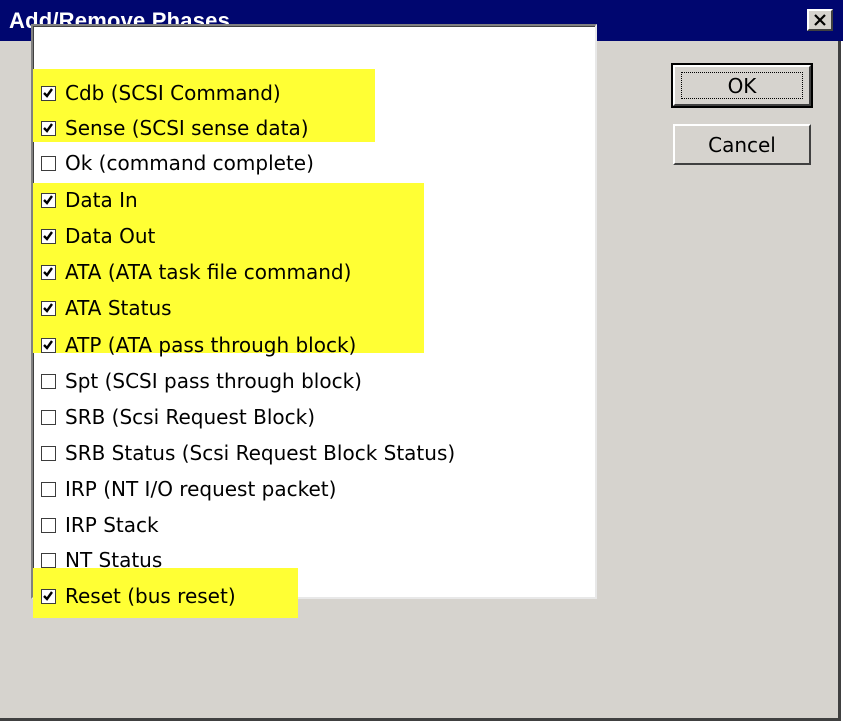 This screenshot has height=721, width=843. I want to click on phase-label: Sense (SCSI sense data), so click(187, 128).